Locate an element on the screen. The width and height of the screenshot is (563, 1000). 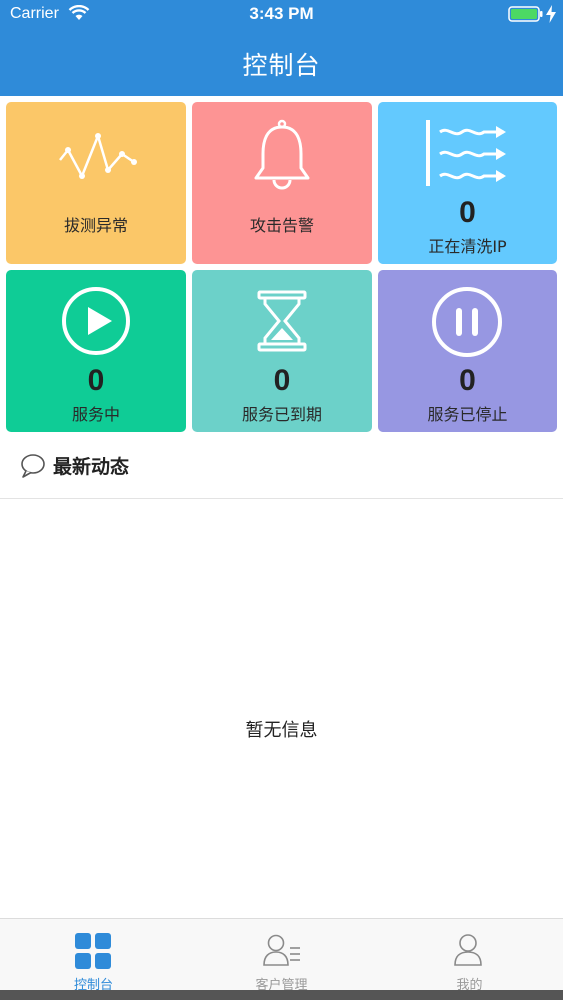
tile-attack-alert: 攻击告警 is located at coordinates (282, 183).